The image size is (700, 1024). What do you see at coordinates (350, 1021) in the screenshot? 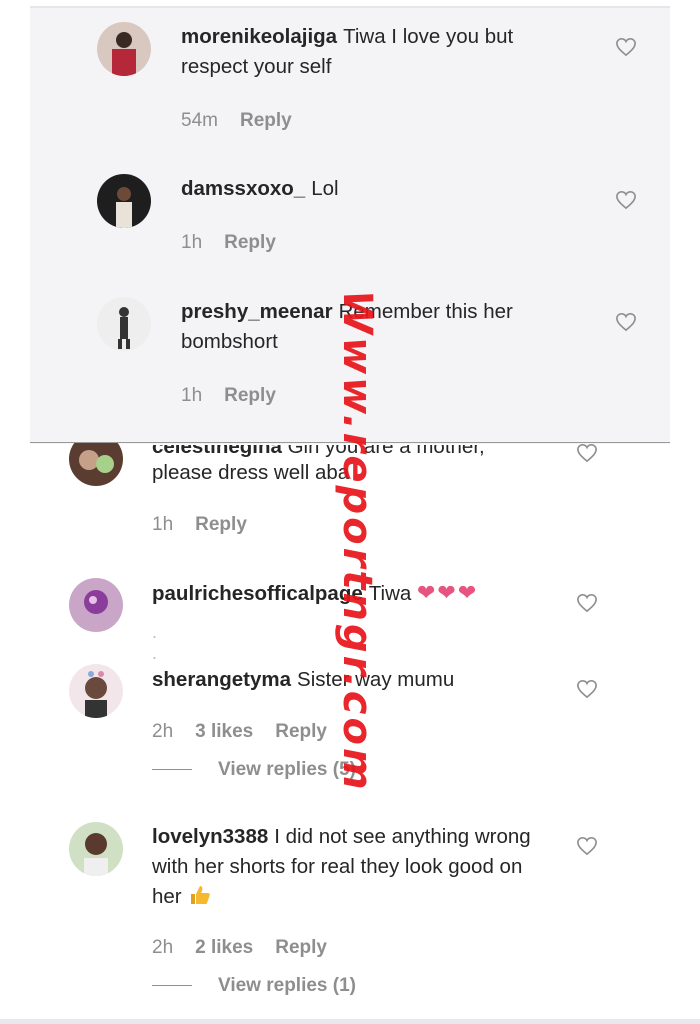
I see `bottom-border` at bounding box center [350, 1021].